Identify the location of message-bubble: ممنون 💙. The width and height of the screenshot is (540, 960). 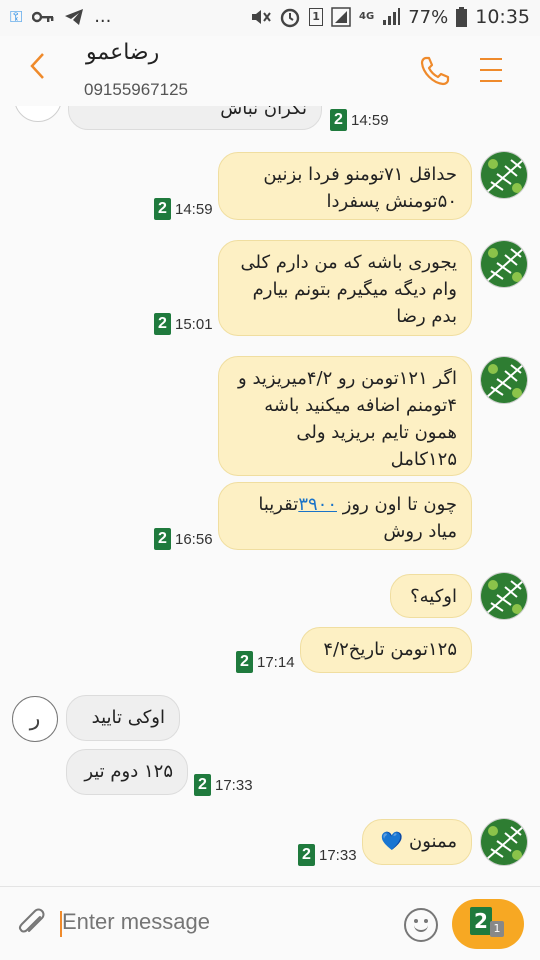
(417, 842).